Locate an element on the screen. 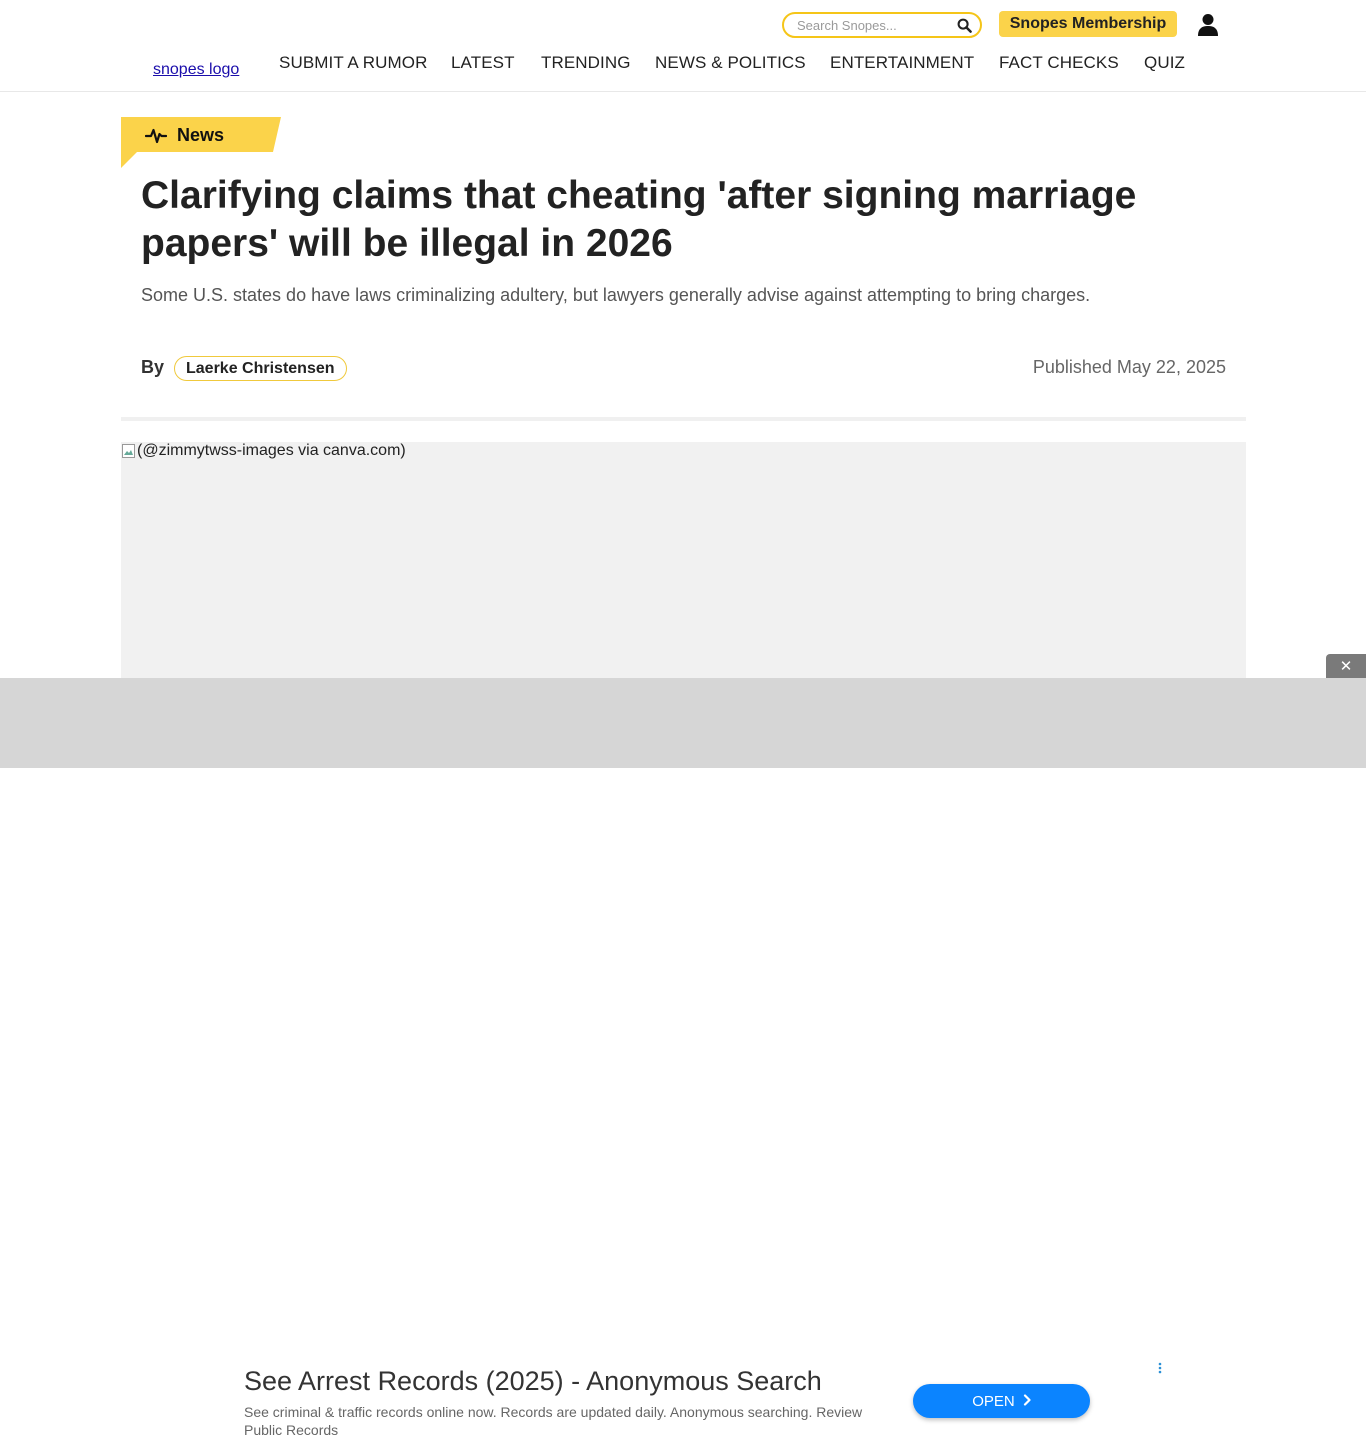 The width and height of the screenshot is (1366, 1446). close-icon: ✕ is located at coordinates (1346, 666).